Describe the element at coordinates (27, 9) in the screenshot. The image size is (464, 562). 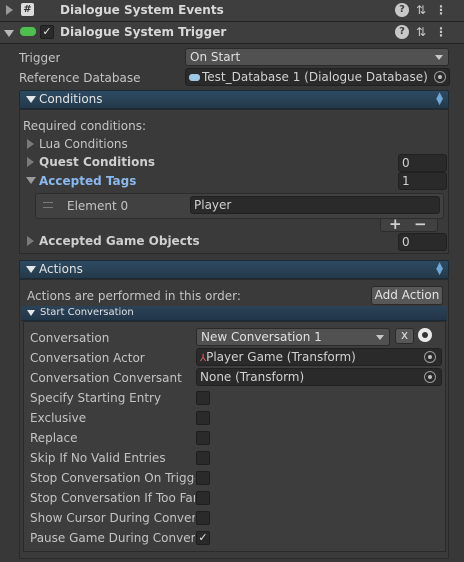
I see `script-hash-icon: #` at that location.